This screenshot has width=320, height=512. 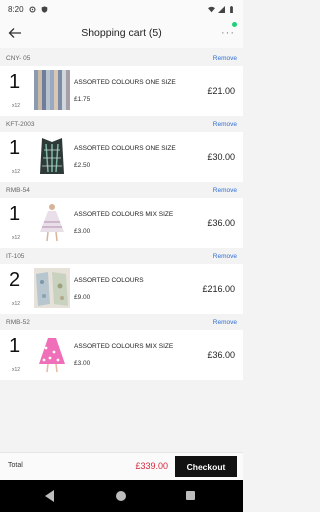 I want to click on battery-icon, so click(x=231, y=9).